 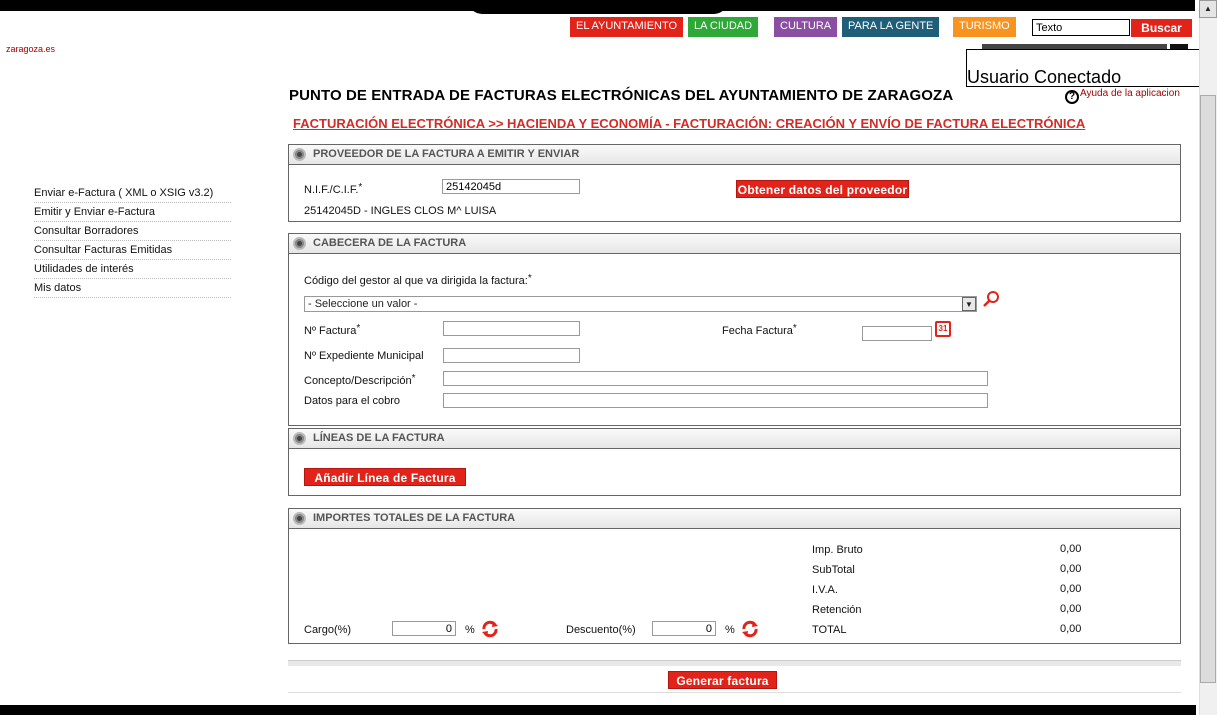 I want to click on concepto-label: Concepto/Descripción*, so click(x=360, y=380).